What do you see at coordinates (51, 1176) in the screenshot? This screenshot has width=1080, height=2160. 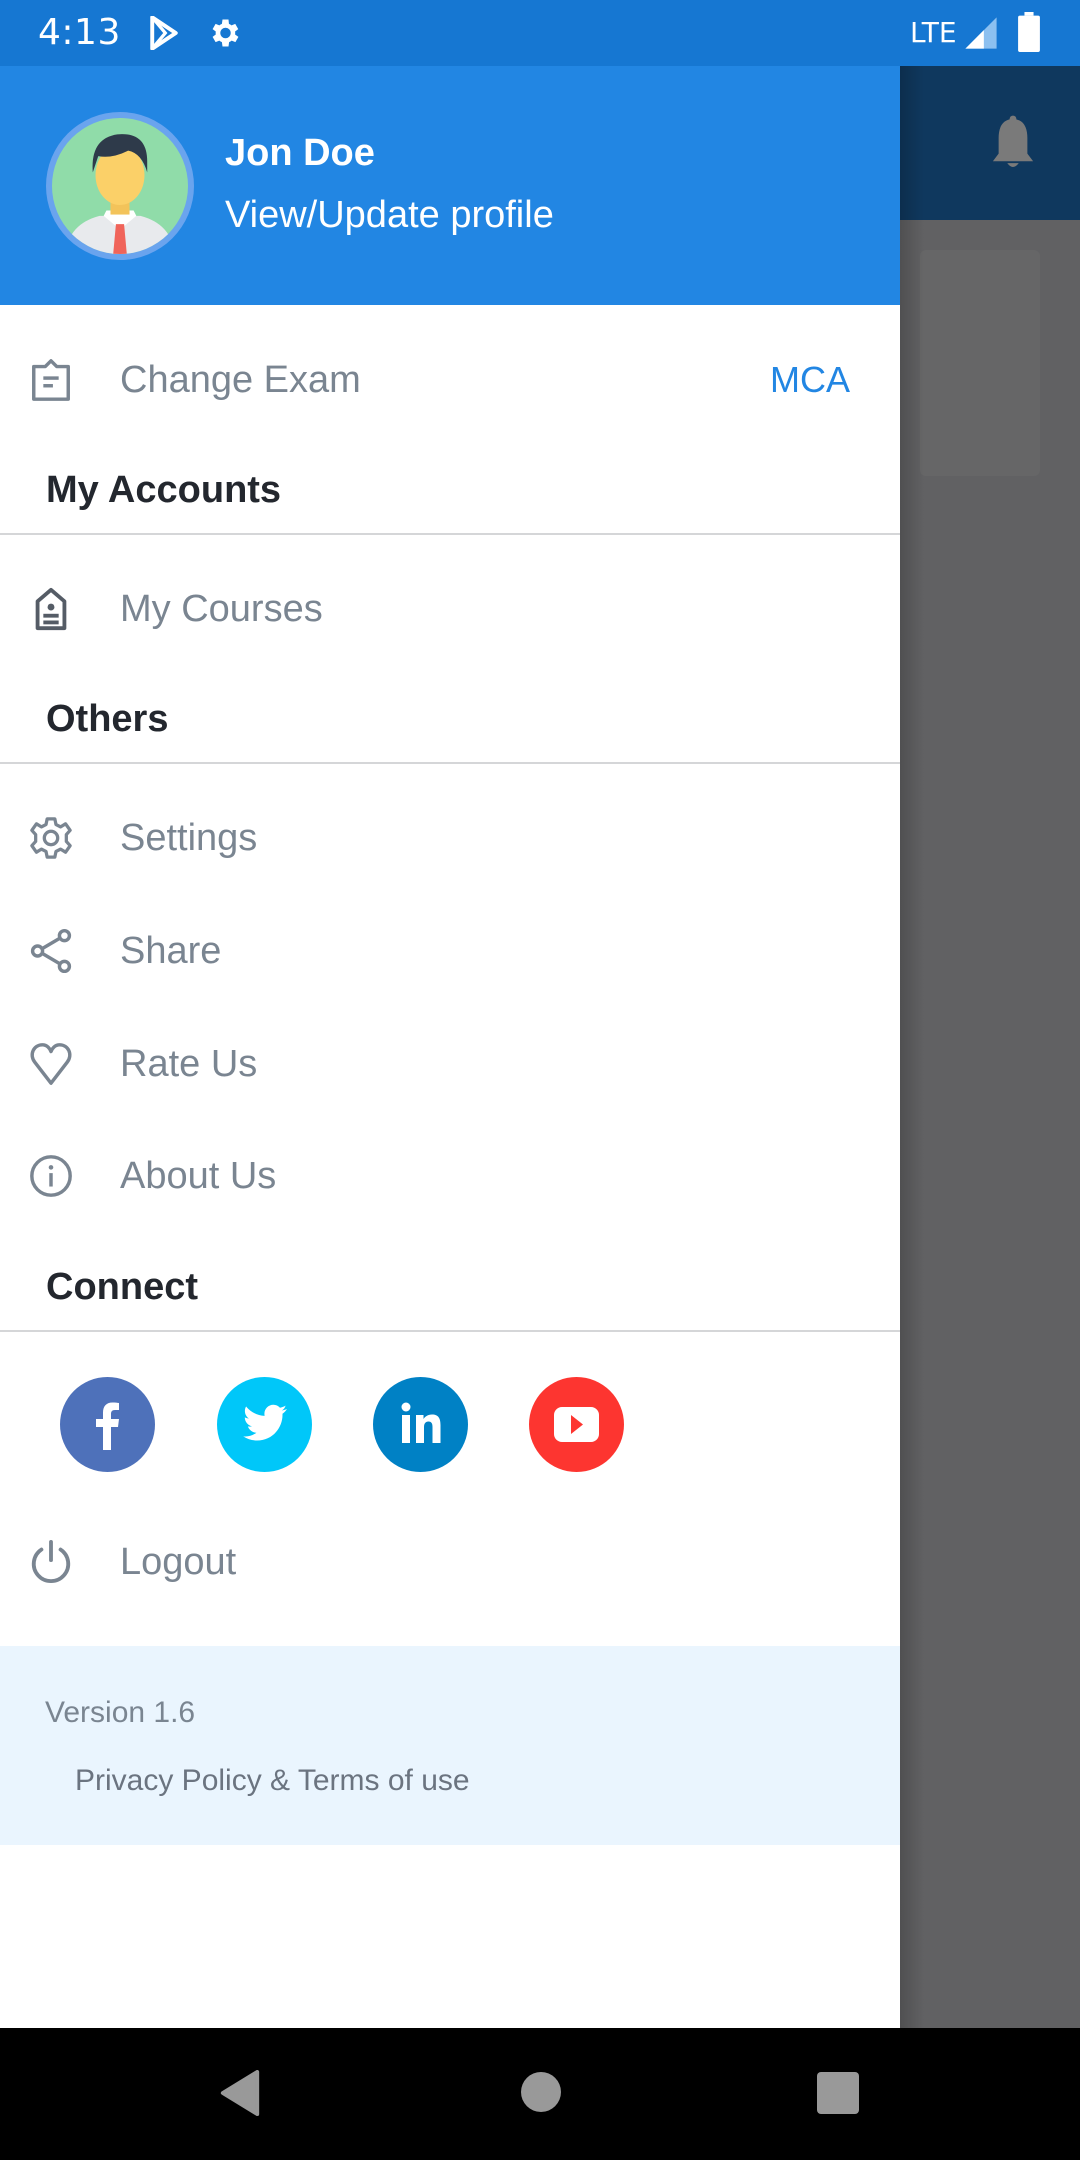 I see `info-icon` at bounding box center [51, 1176].